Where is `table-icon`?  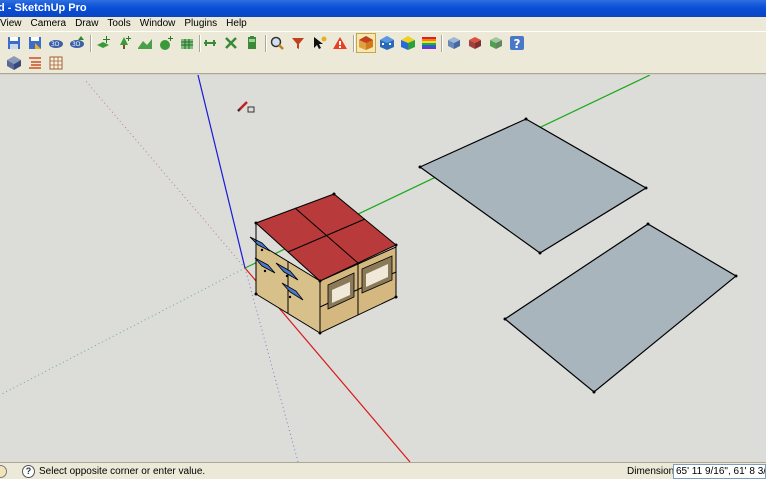 table-icon is located at coordinates (56, 63).